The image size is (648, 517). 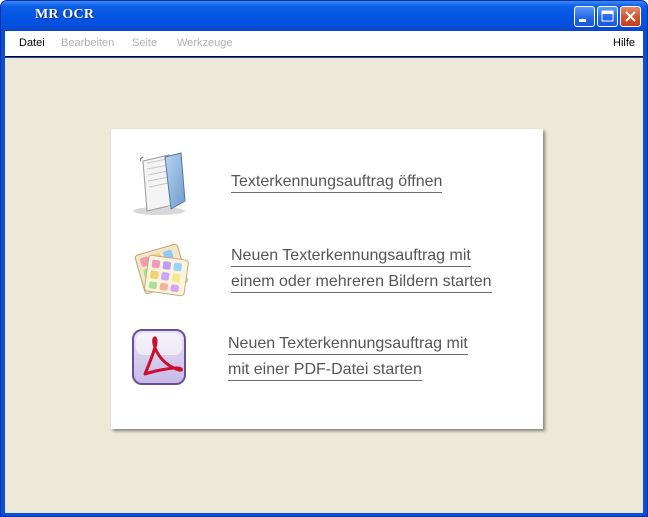 What do you see at coordinates (204, 43) in the screenshot?
I see `menu-werkzeuge: Werkzeuge` at bounding box center [204, 43].